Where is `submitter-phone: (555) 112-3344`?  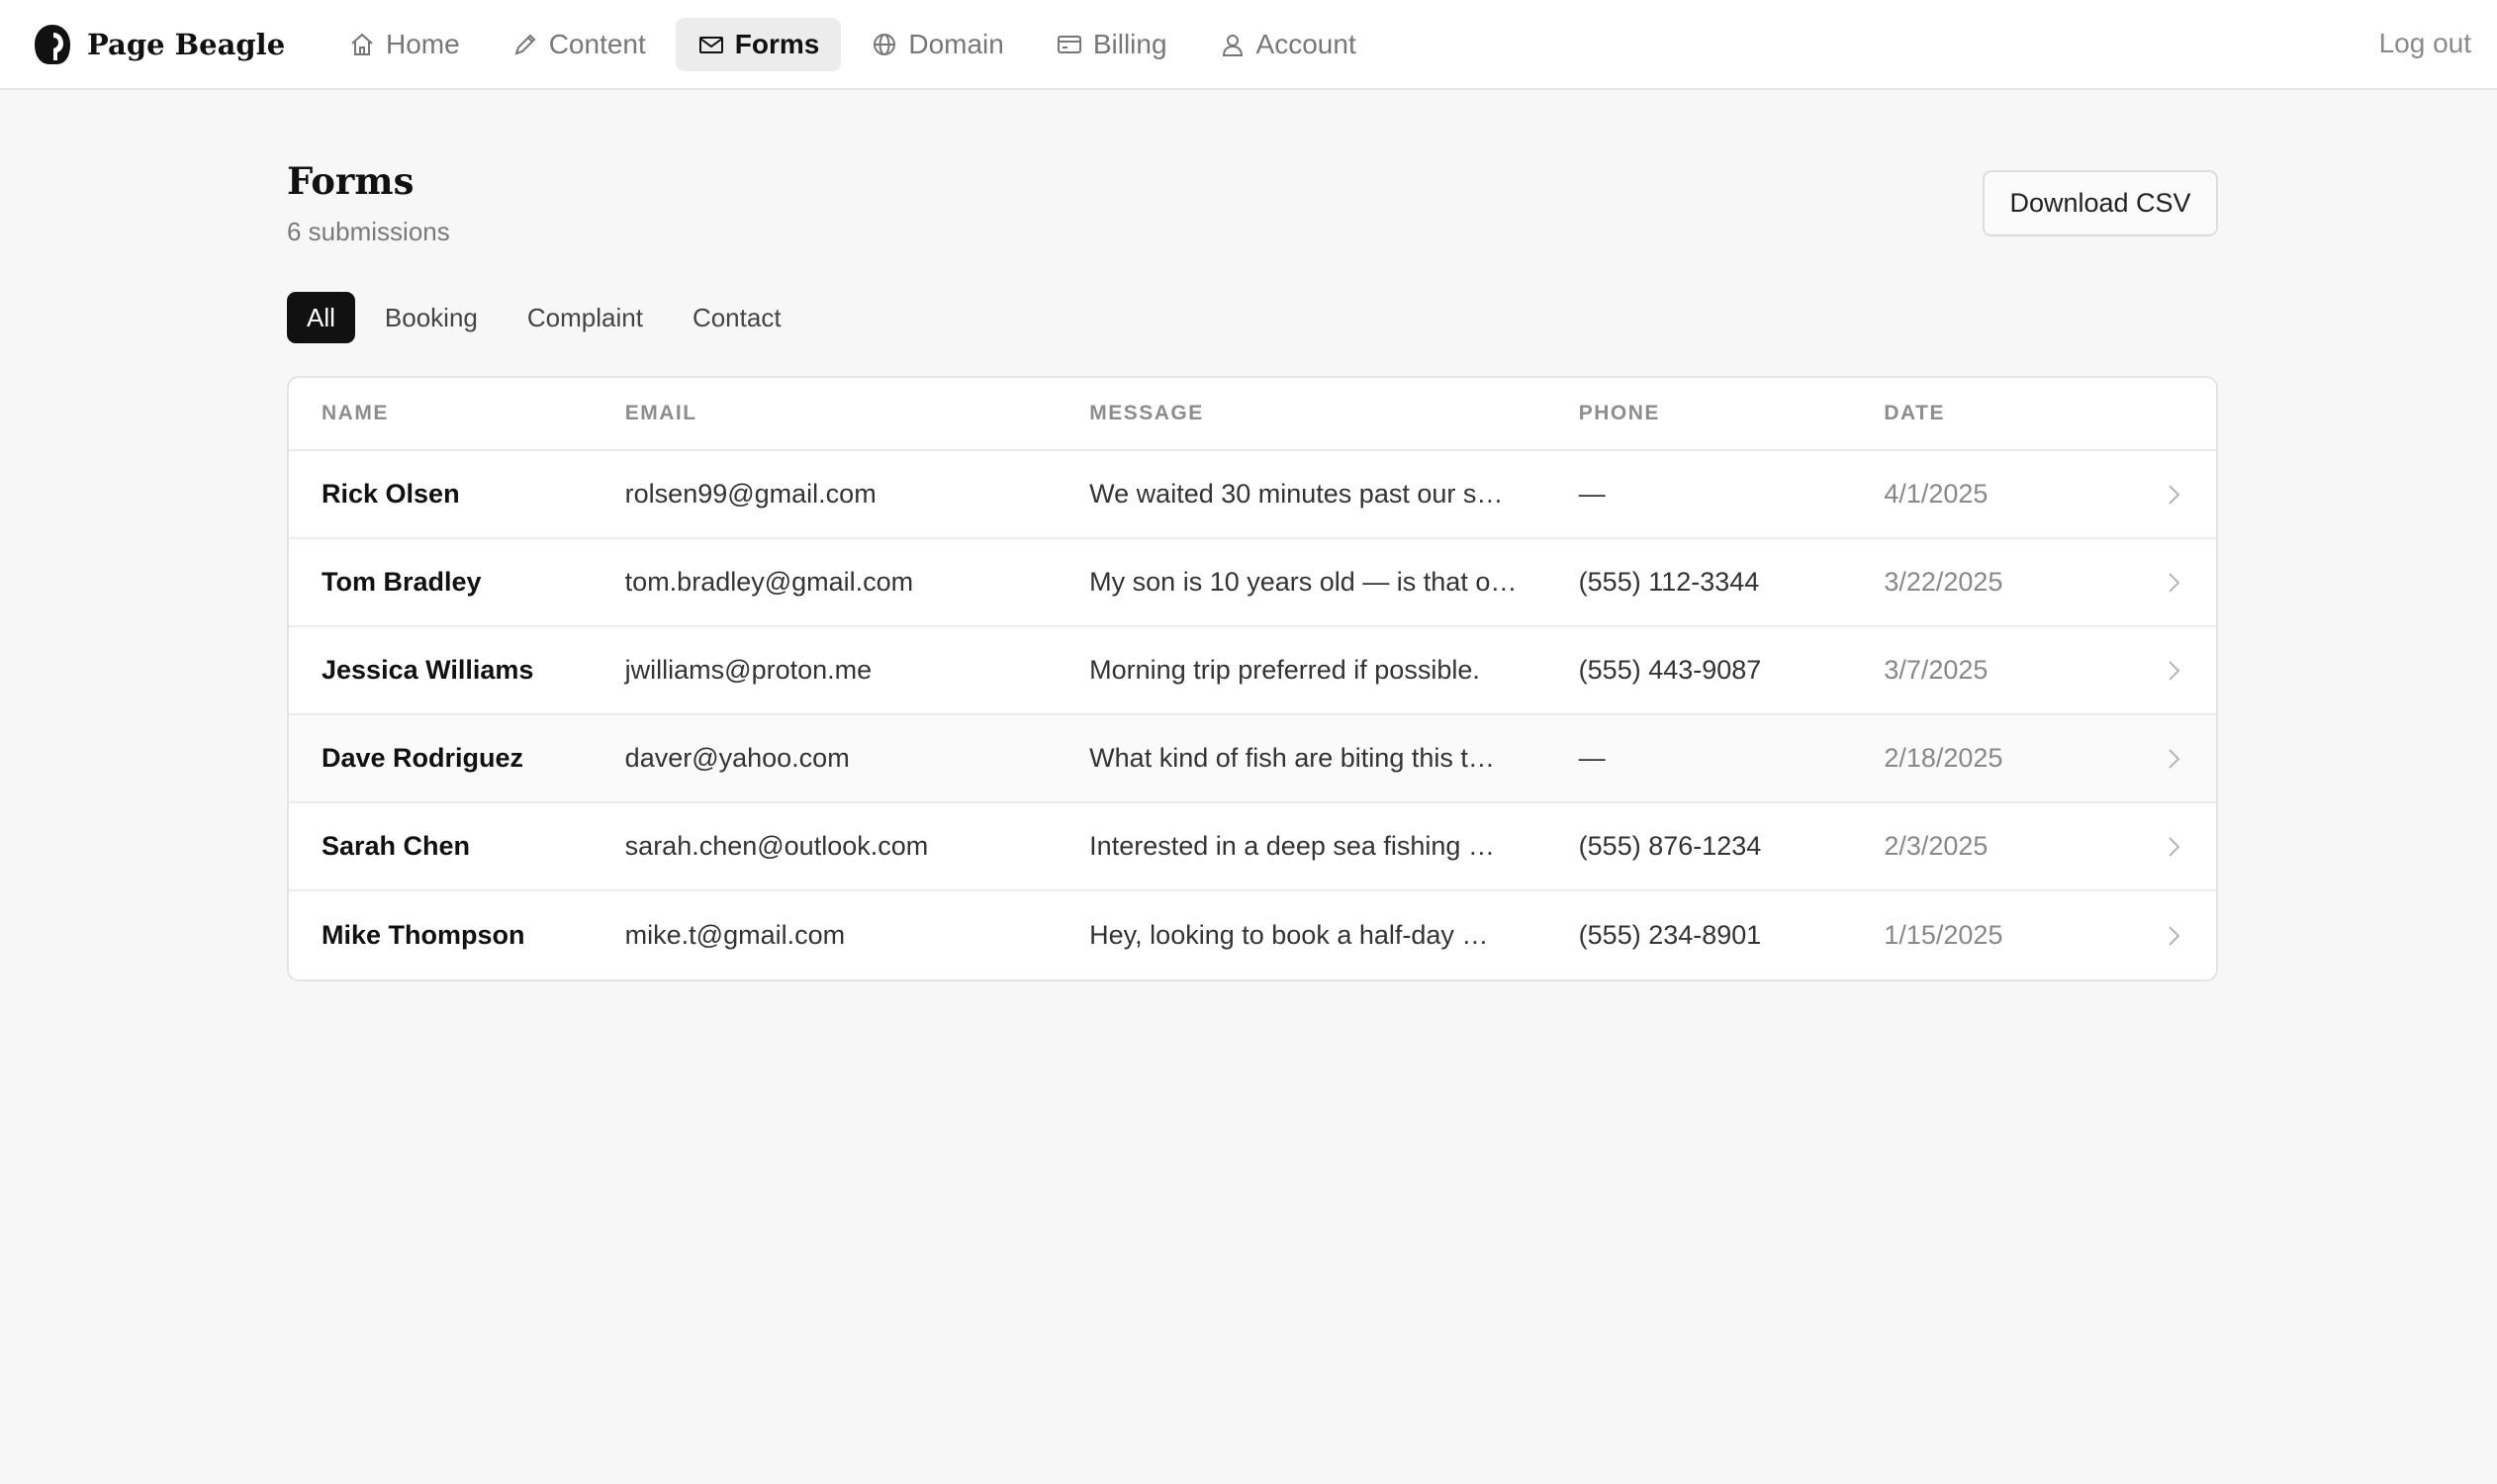 submitter-phone: (555) 112-3344 is located at coordinates (1669, 582).